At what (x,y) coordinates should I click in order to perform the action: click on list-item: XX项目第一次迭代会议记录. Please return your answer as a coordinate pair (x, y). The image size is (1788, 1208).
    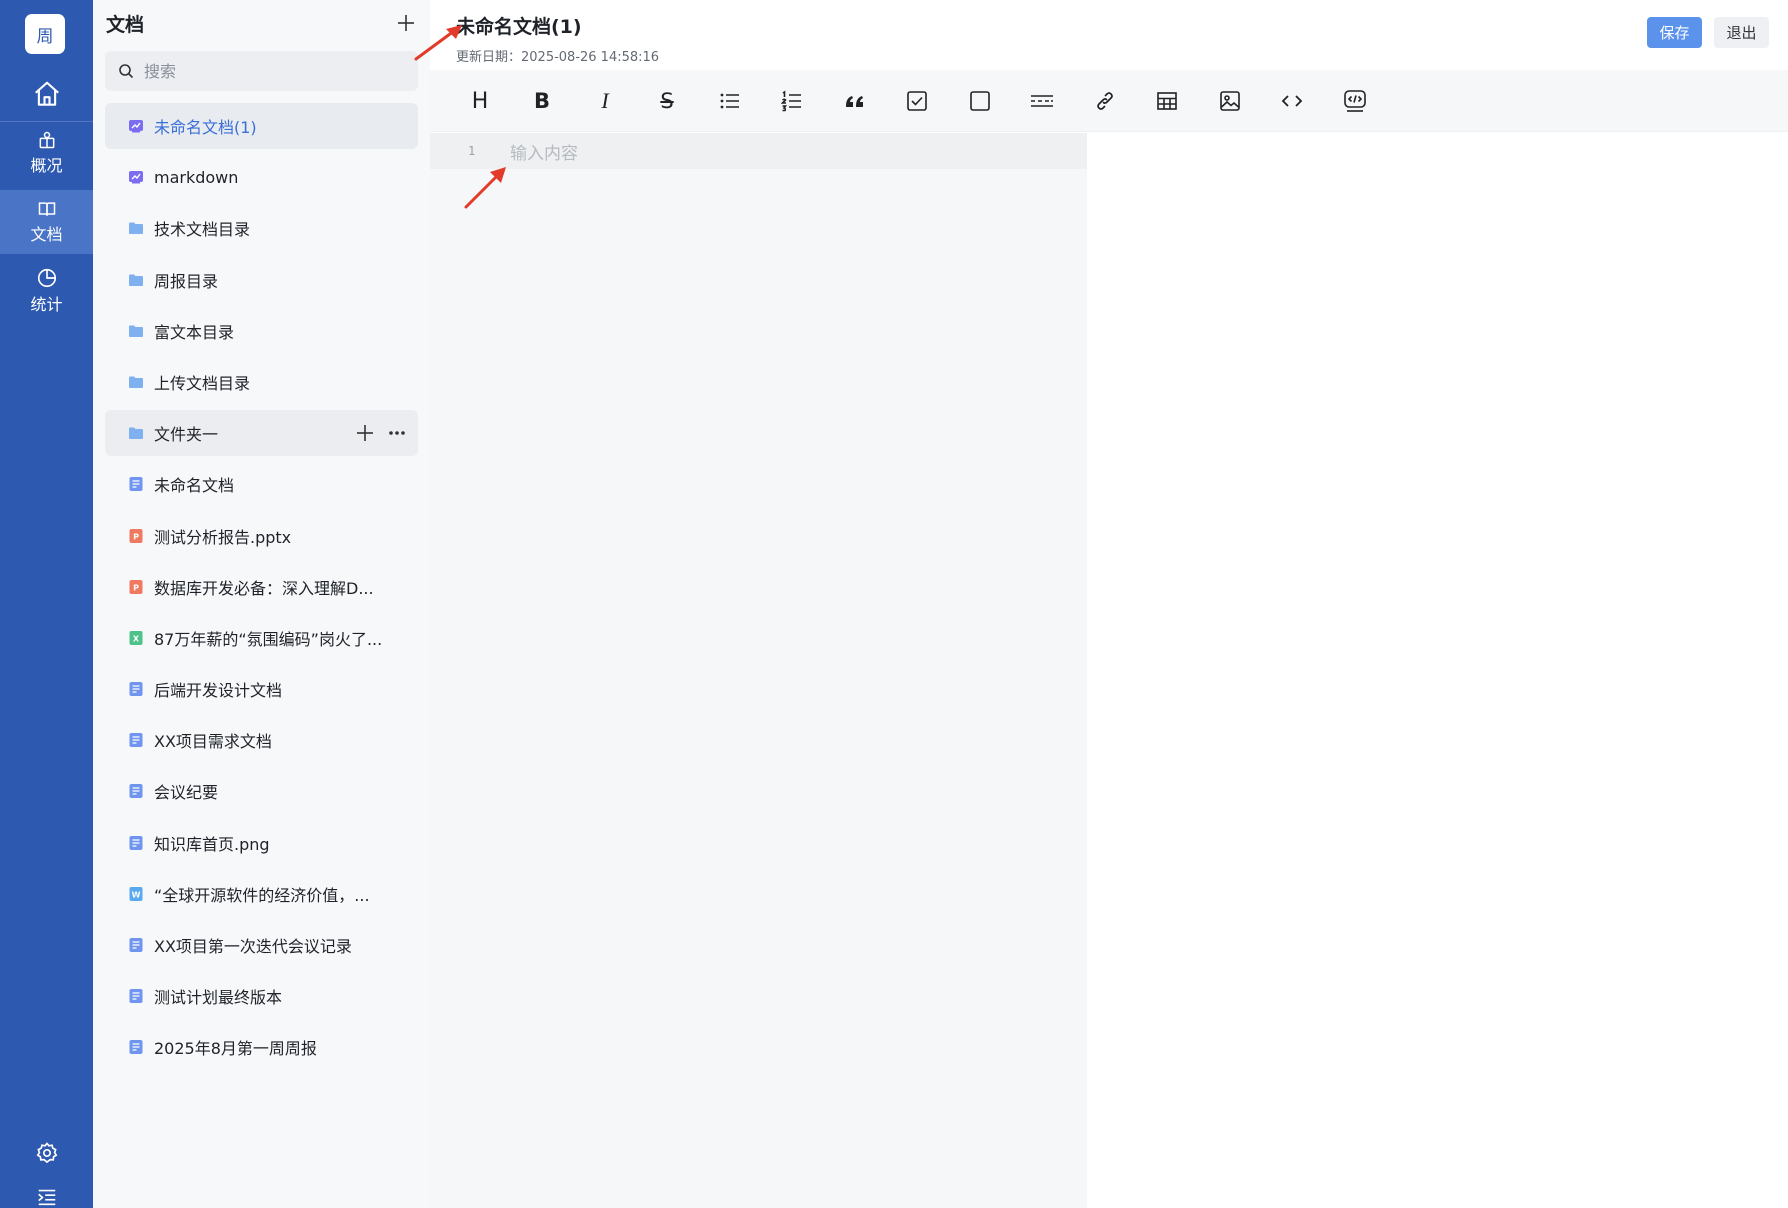
    Looking at the image, I should click on (261, 945).